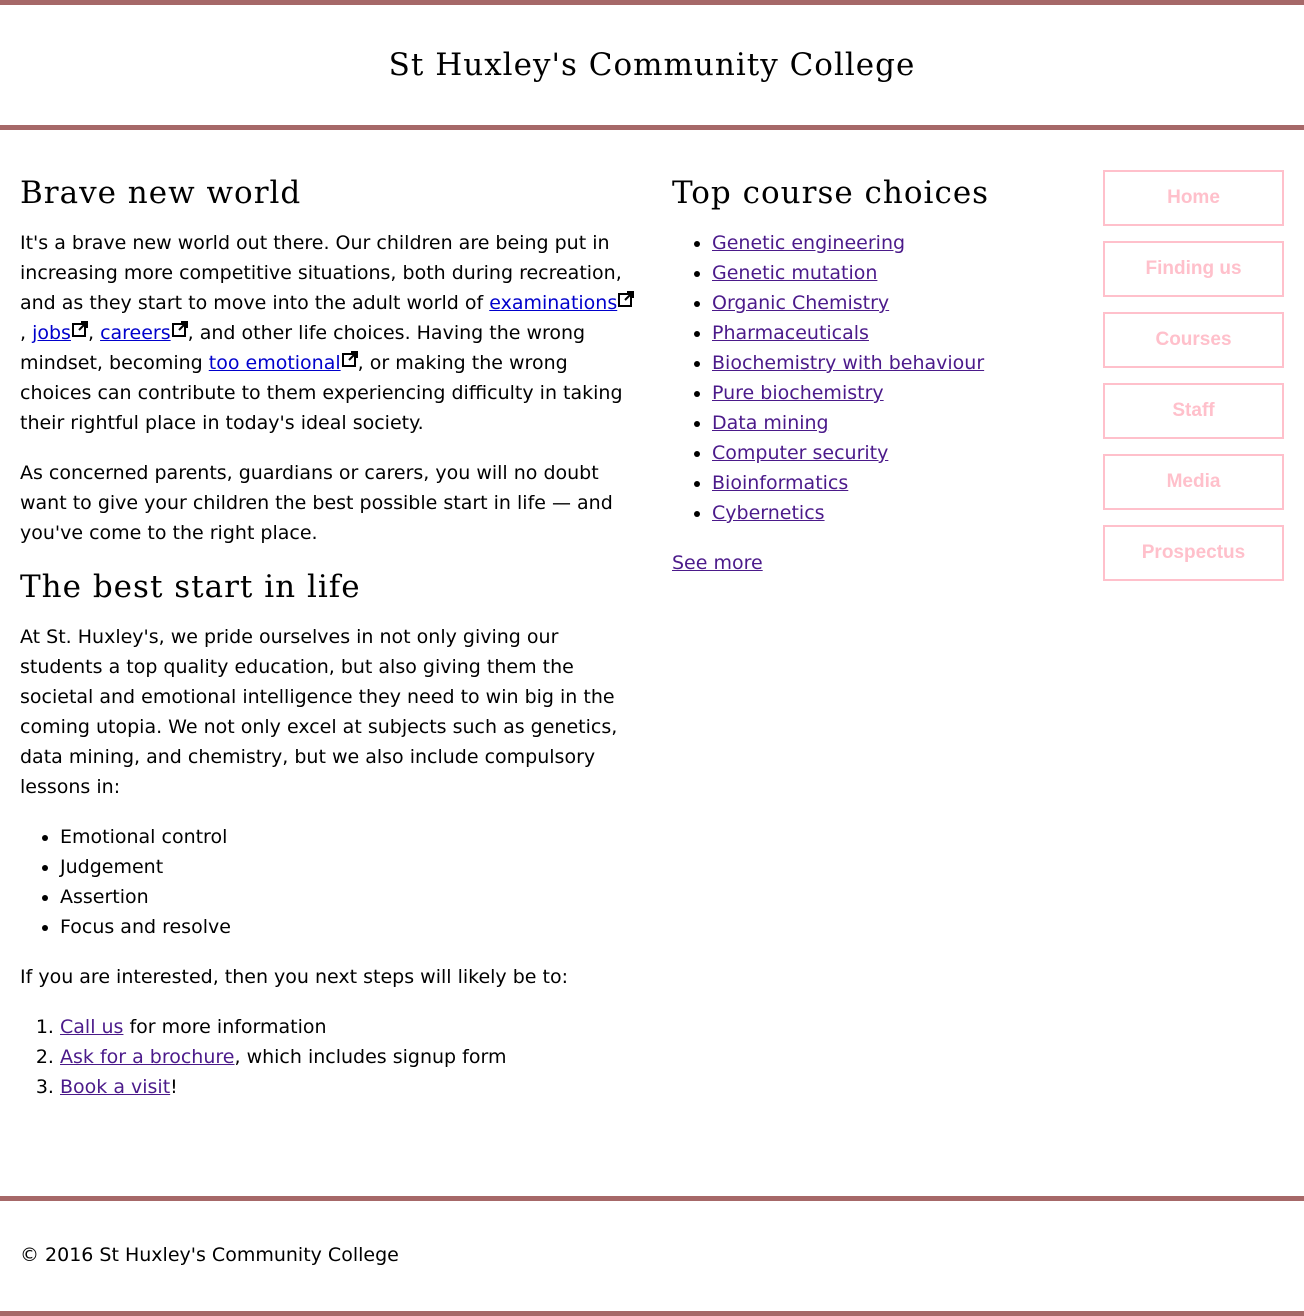 This screenshot has height=1316, width=1304. I want to click on nav-media-button: Media, so click(1193, 482).